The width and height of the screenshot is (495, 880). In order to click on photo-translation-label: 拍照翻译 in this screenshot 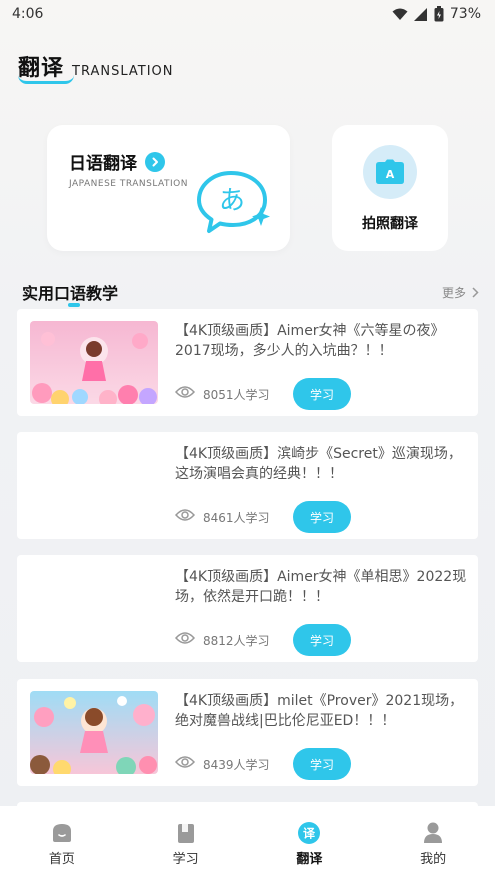, I will do `click(390, 224)`.